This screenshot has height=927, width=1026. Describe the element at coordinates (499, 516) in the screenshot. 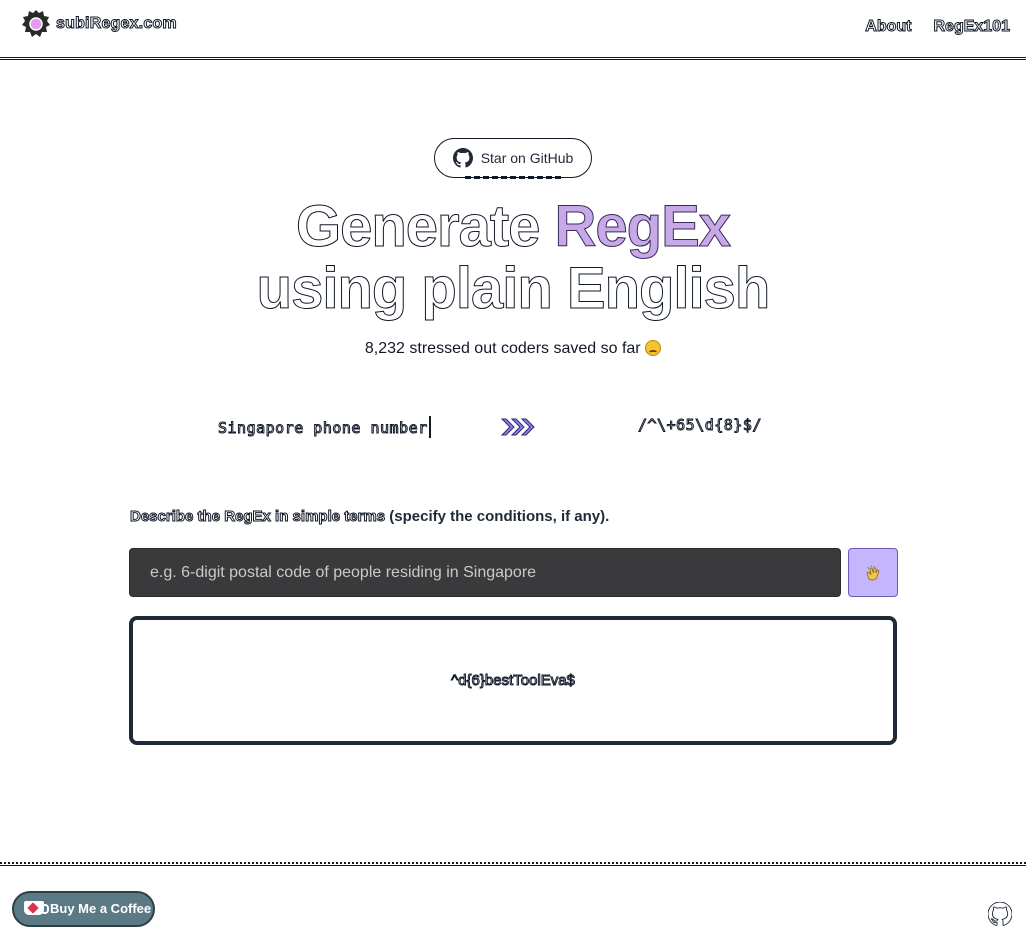

I see `prompt-label-hint: (specify the conditions, if any).` at that location.